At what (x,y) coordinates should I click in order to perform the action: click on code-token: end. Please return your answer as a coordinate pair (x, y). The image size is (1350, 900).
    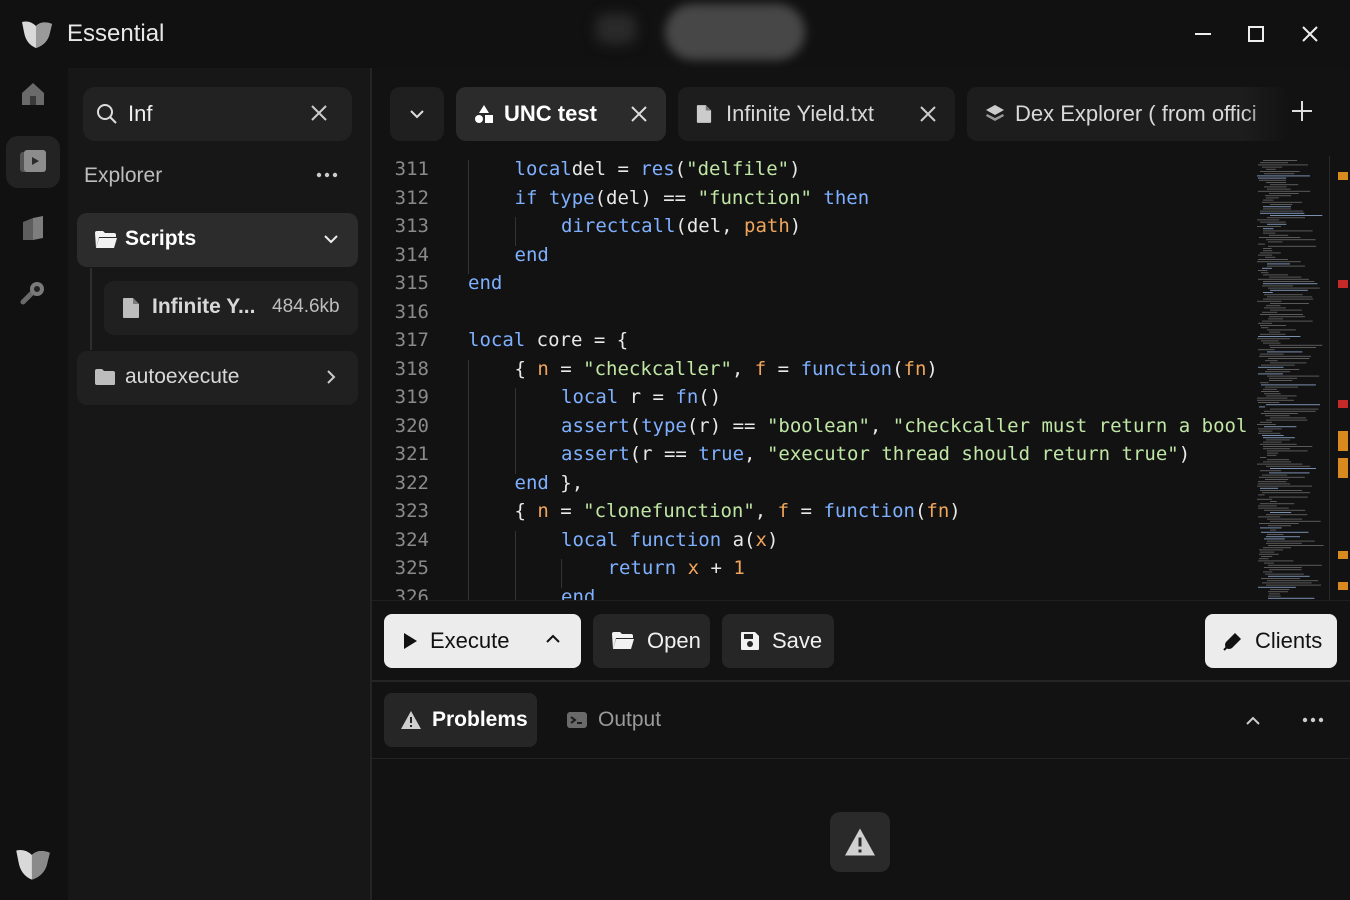
    Looking at the image, I should click on (531, 254).